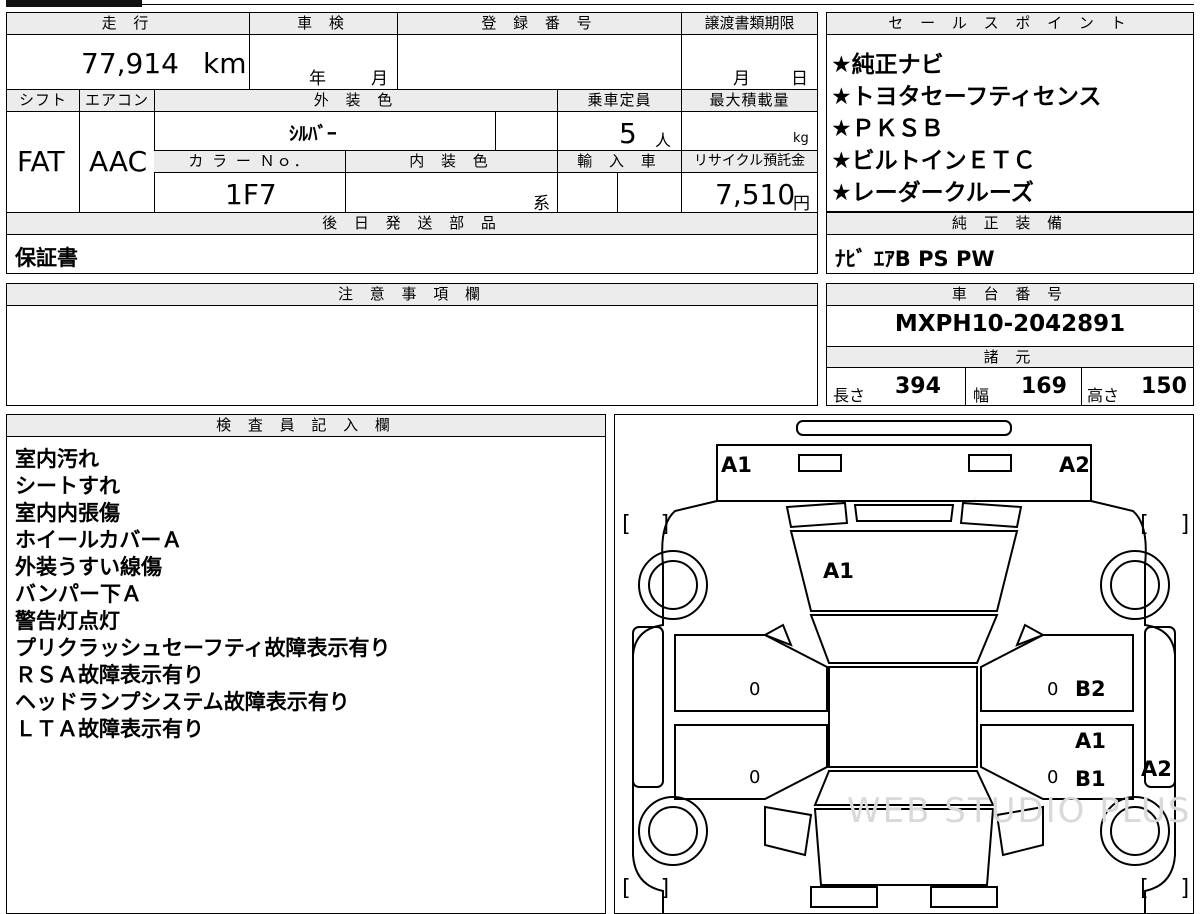  I want to click on sales-point-item: ★トヨタセーフティセンス, so click(966, 97).